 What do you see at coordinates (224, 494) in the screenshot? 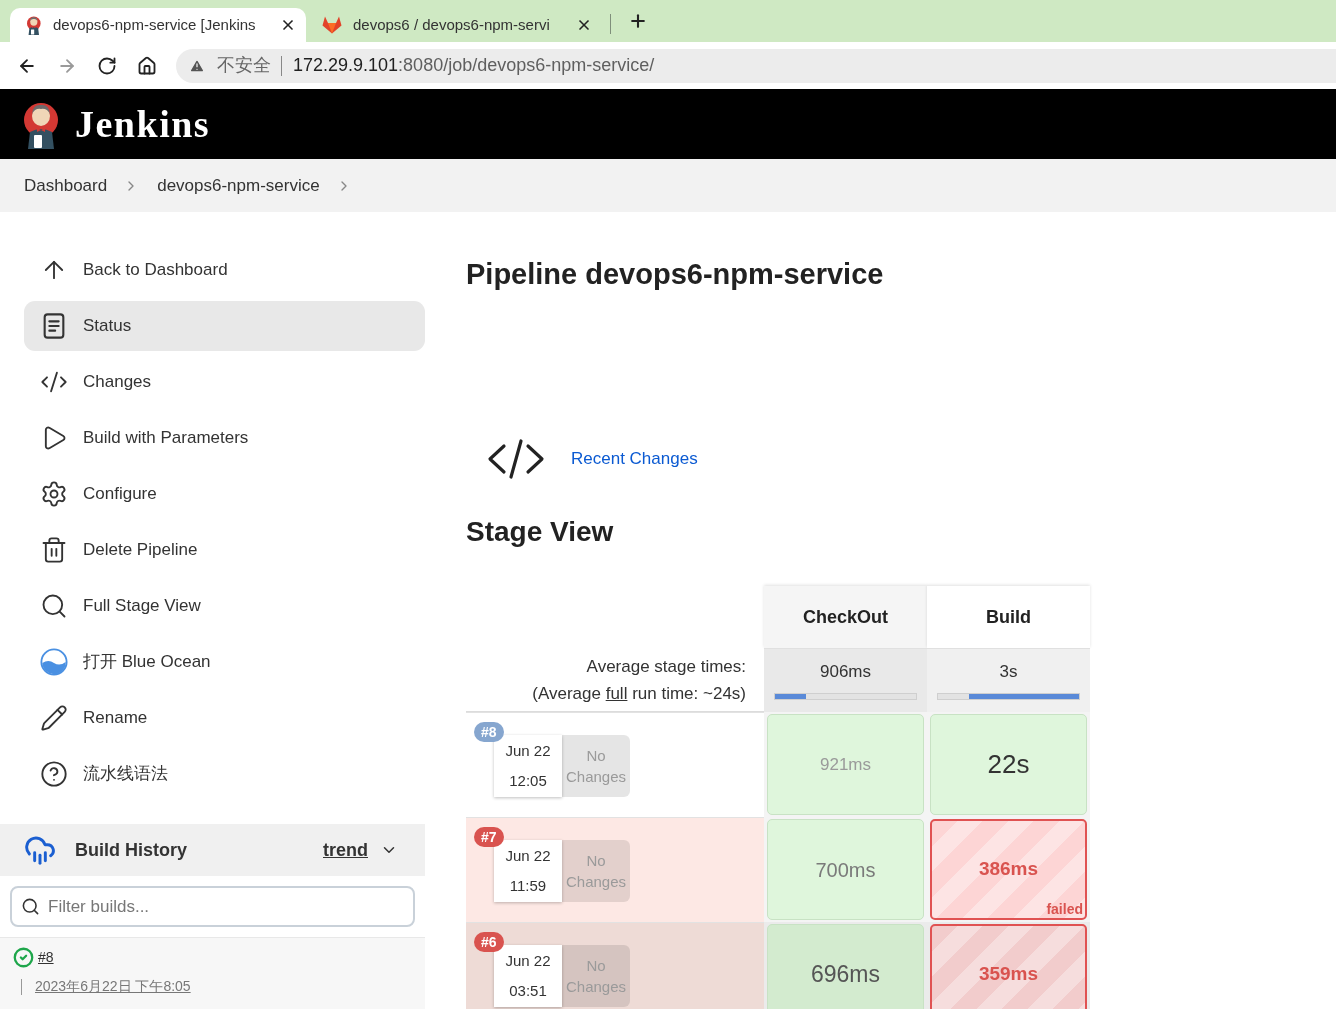
I see `sidebar-item: Configure` at bounding box center [224, 494].